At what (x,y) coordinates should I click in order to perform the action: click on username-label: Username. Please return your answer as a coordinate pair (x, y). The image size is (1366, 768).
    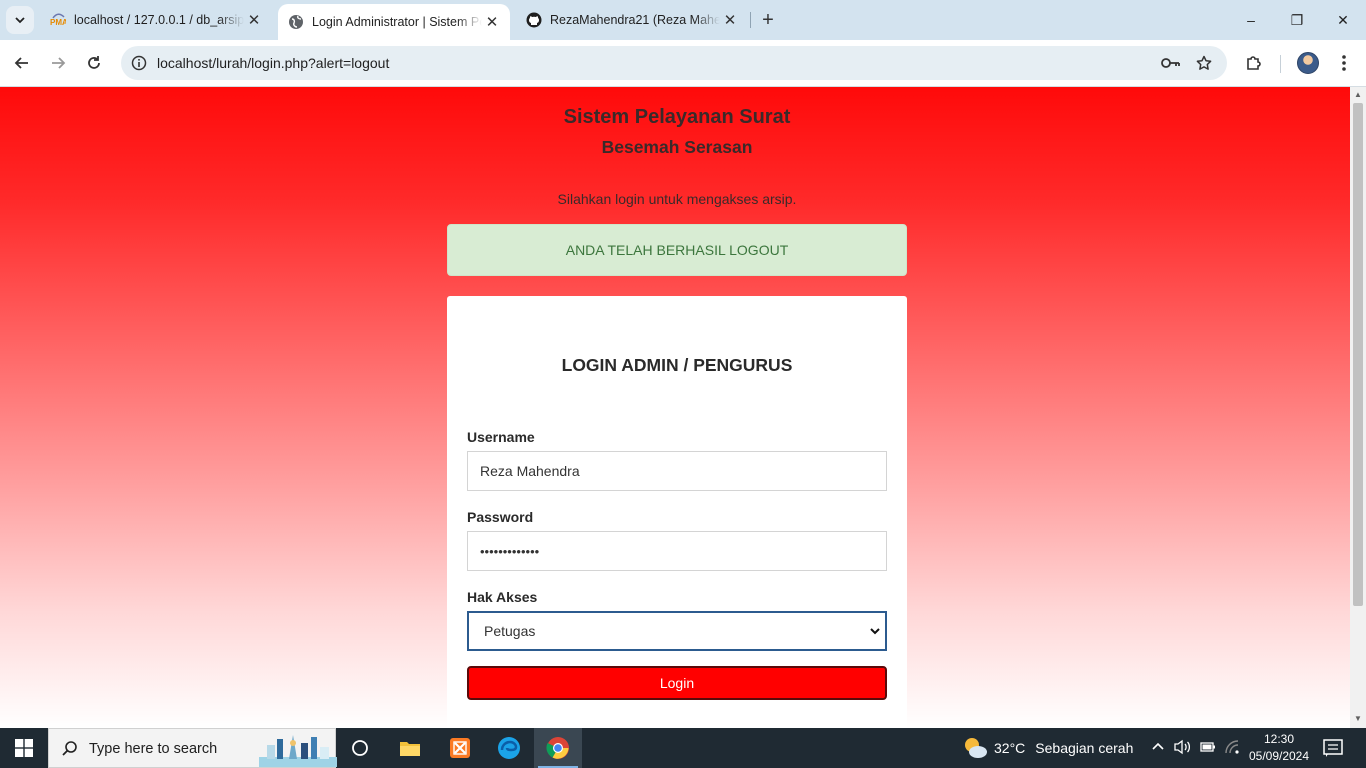
    Looking at the image, I should click on (501, 437).